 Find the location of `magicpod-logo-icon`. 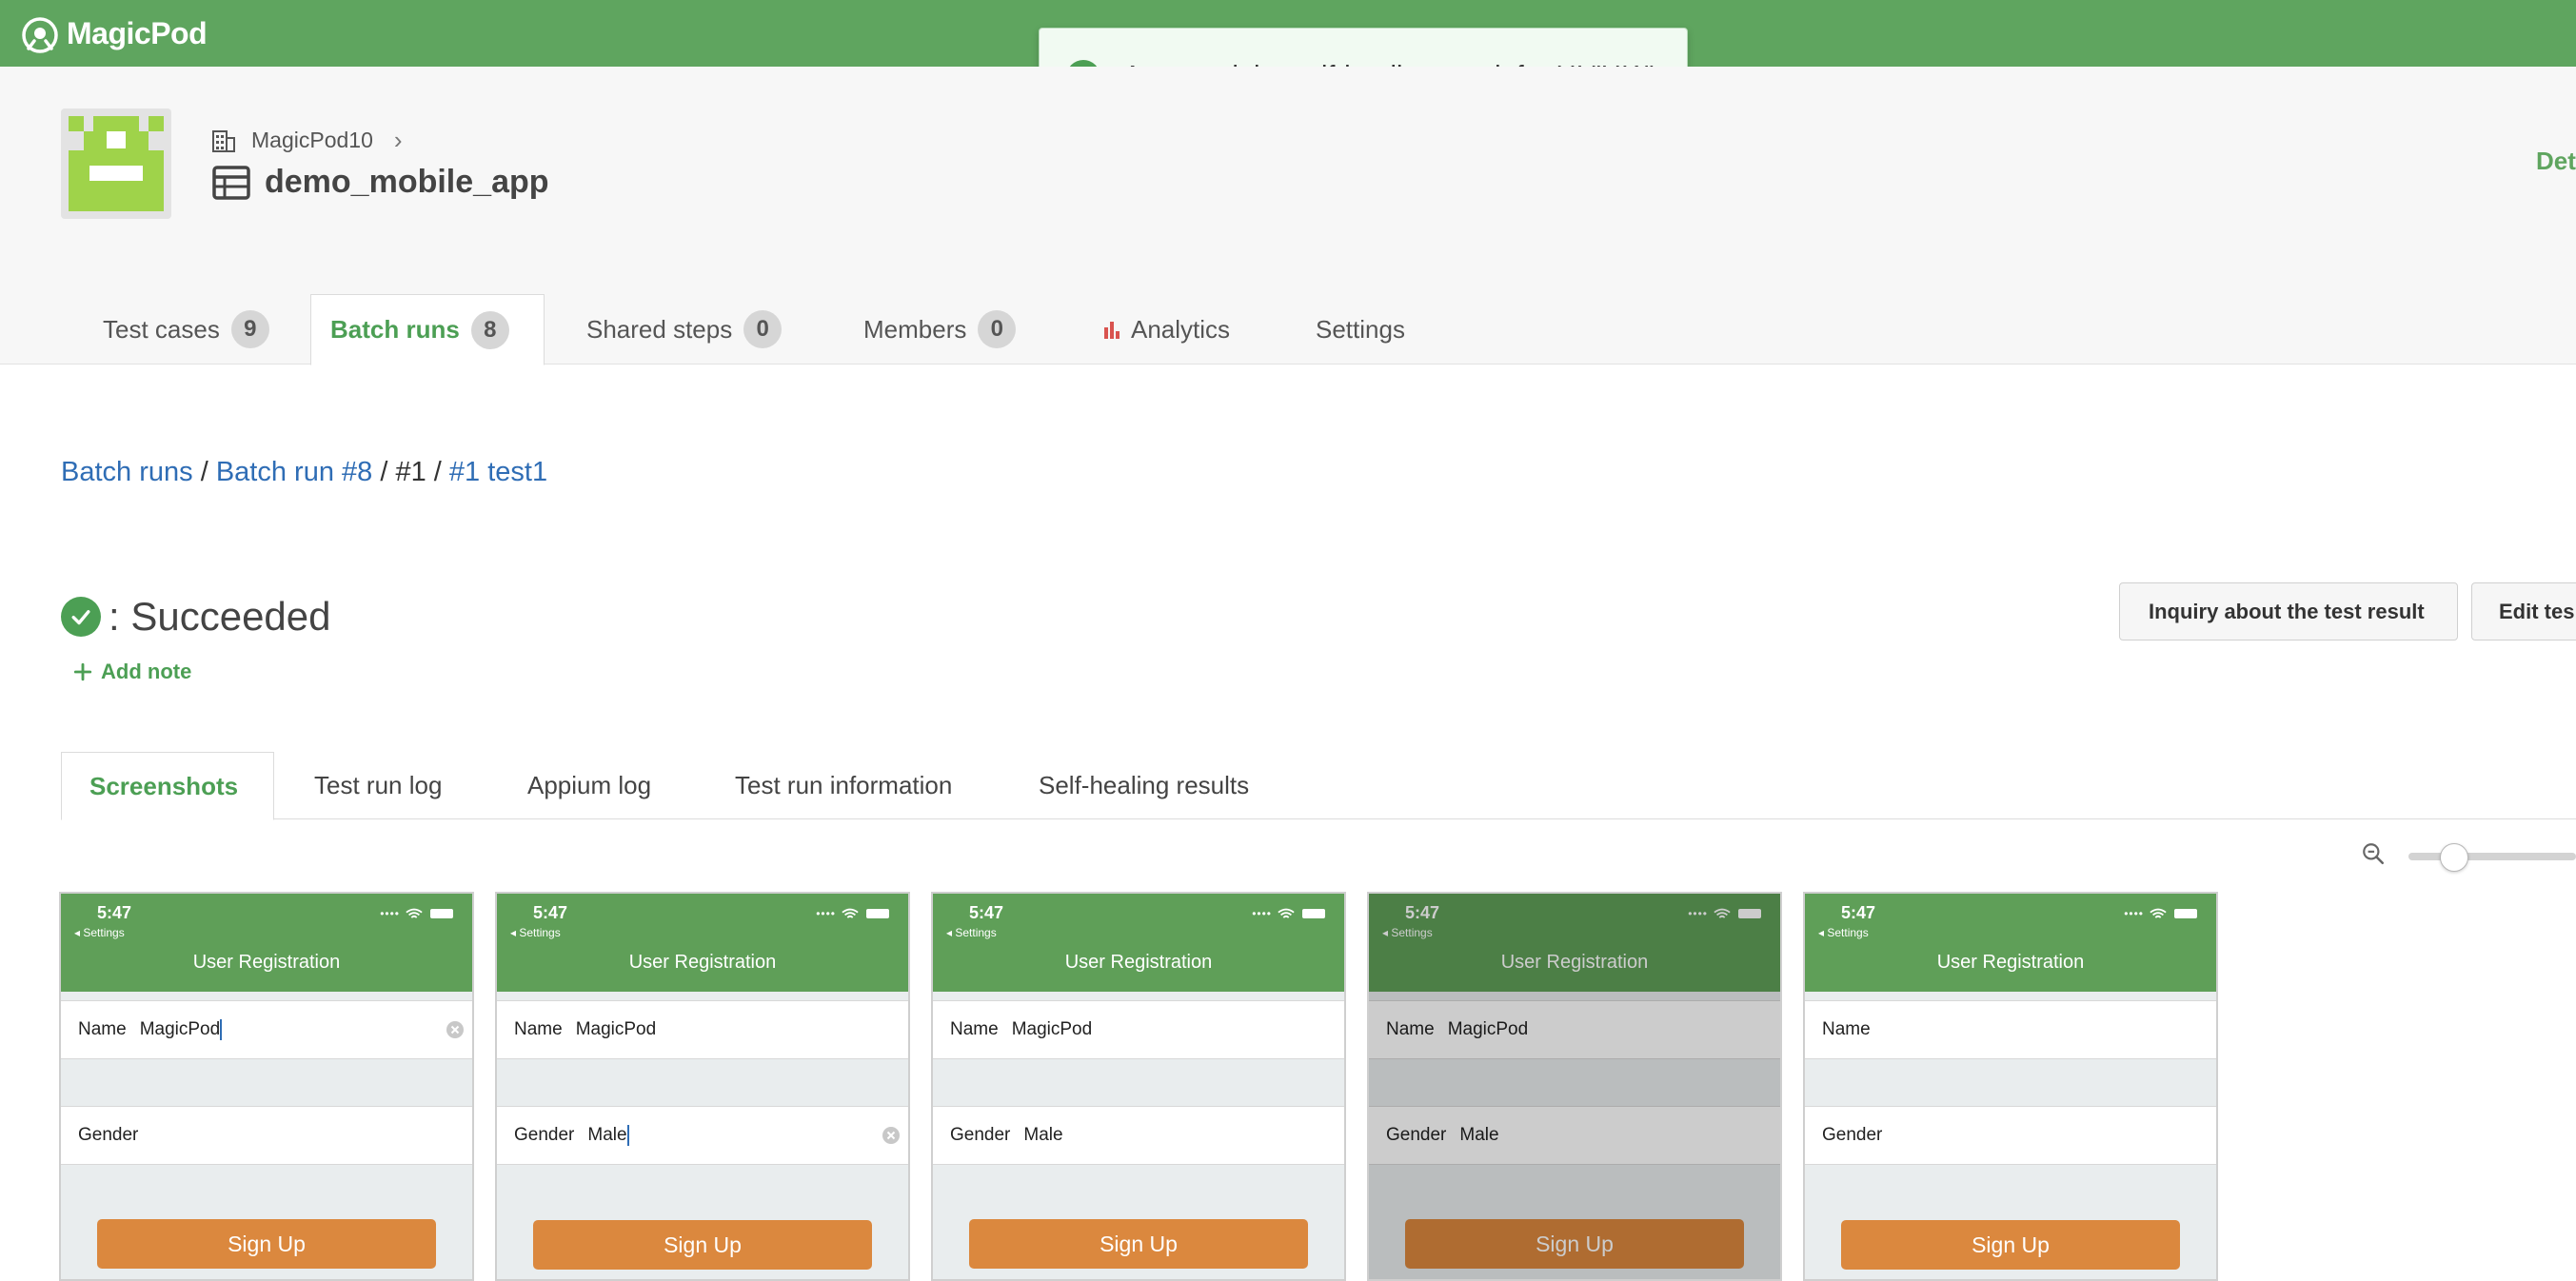

magicpod-logo-icon is located at coordinates (40, 35).